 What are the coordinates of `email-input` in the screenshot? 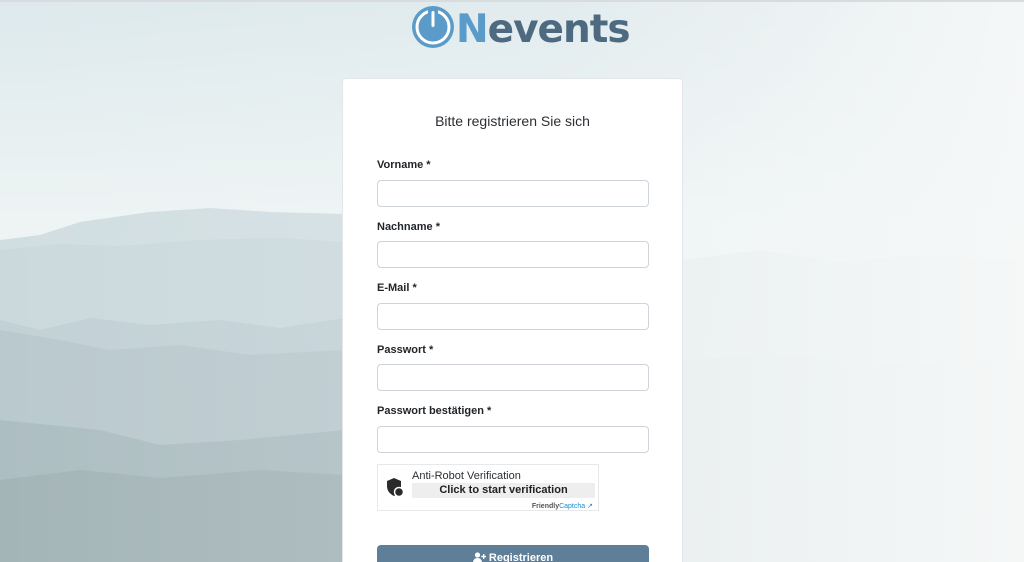 It's located at (513, 316).